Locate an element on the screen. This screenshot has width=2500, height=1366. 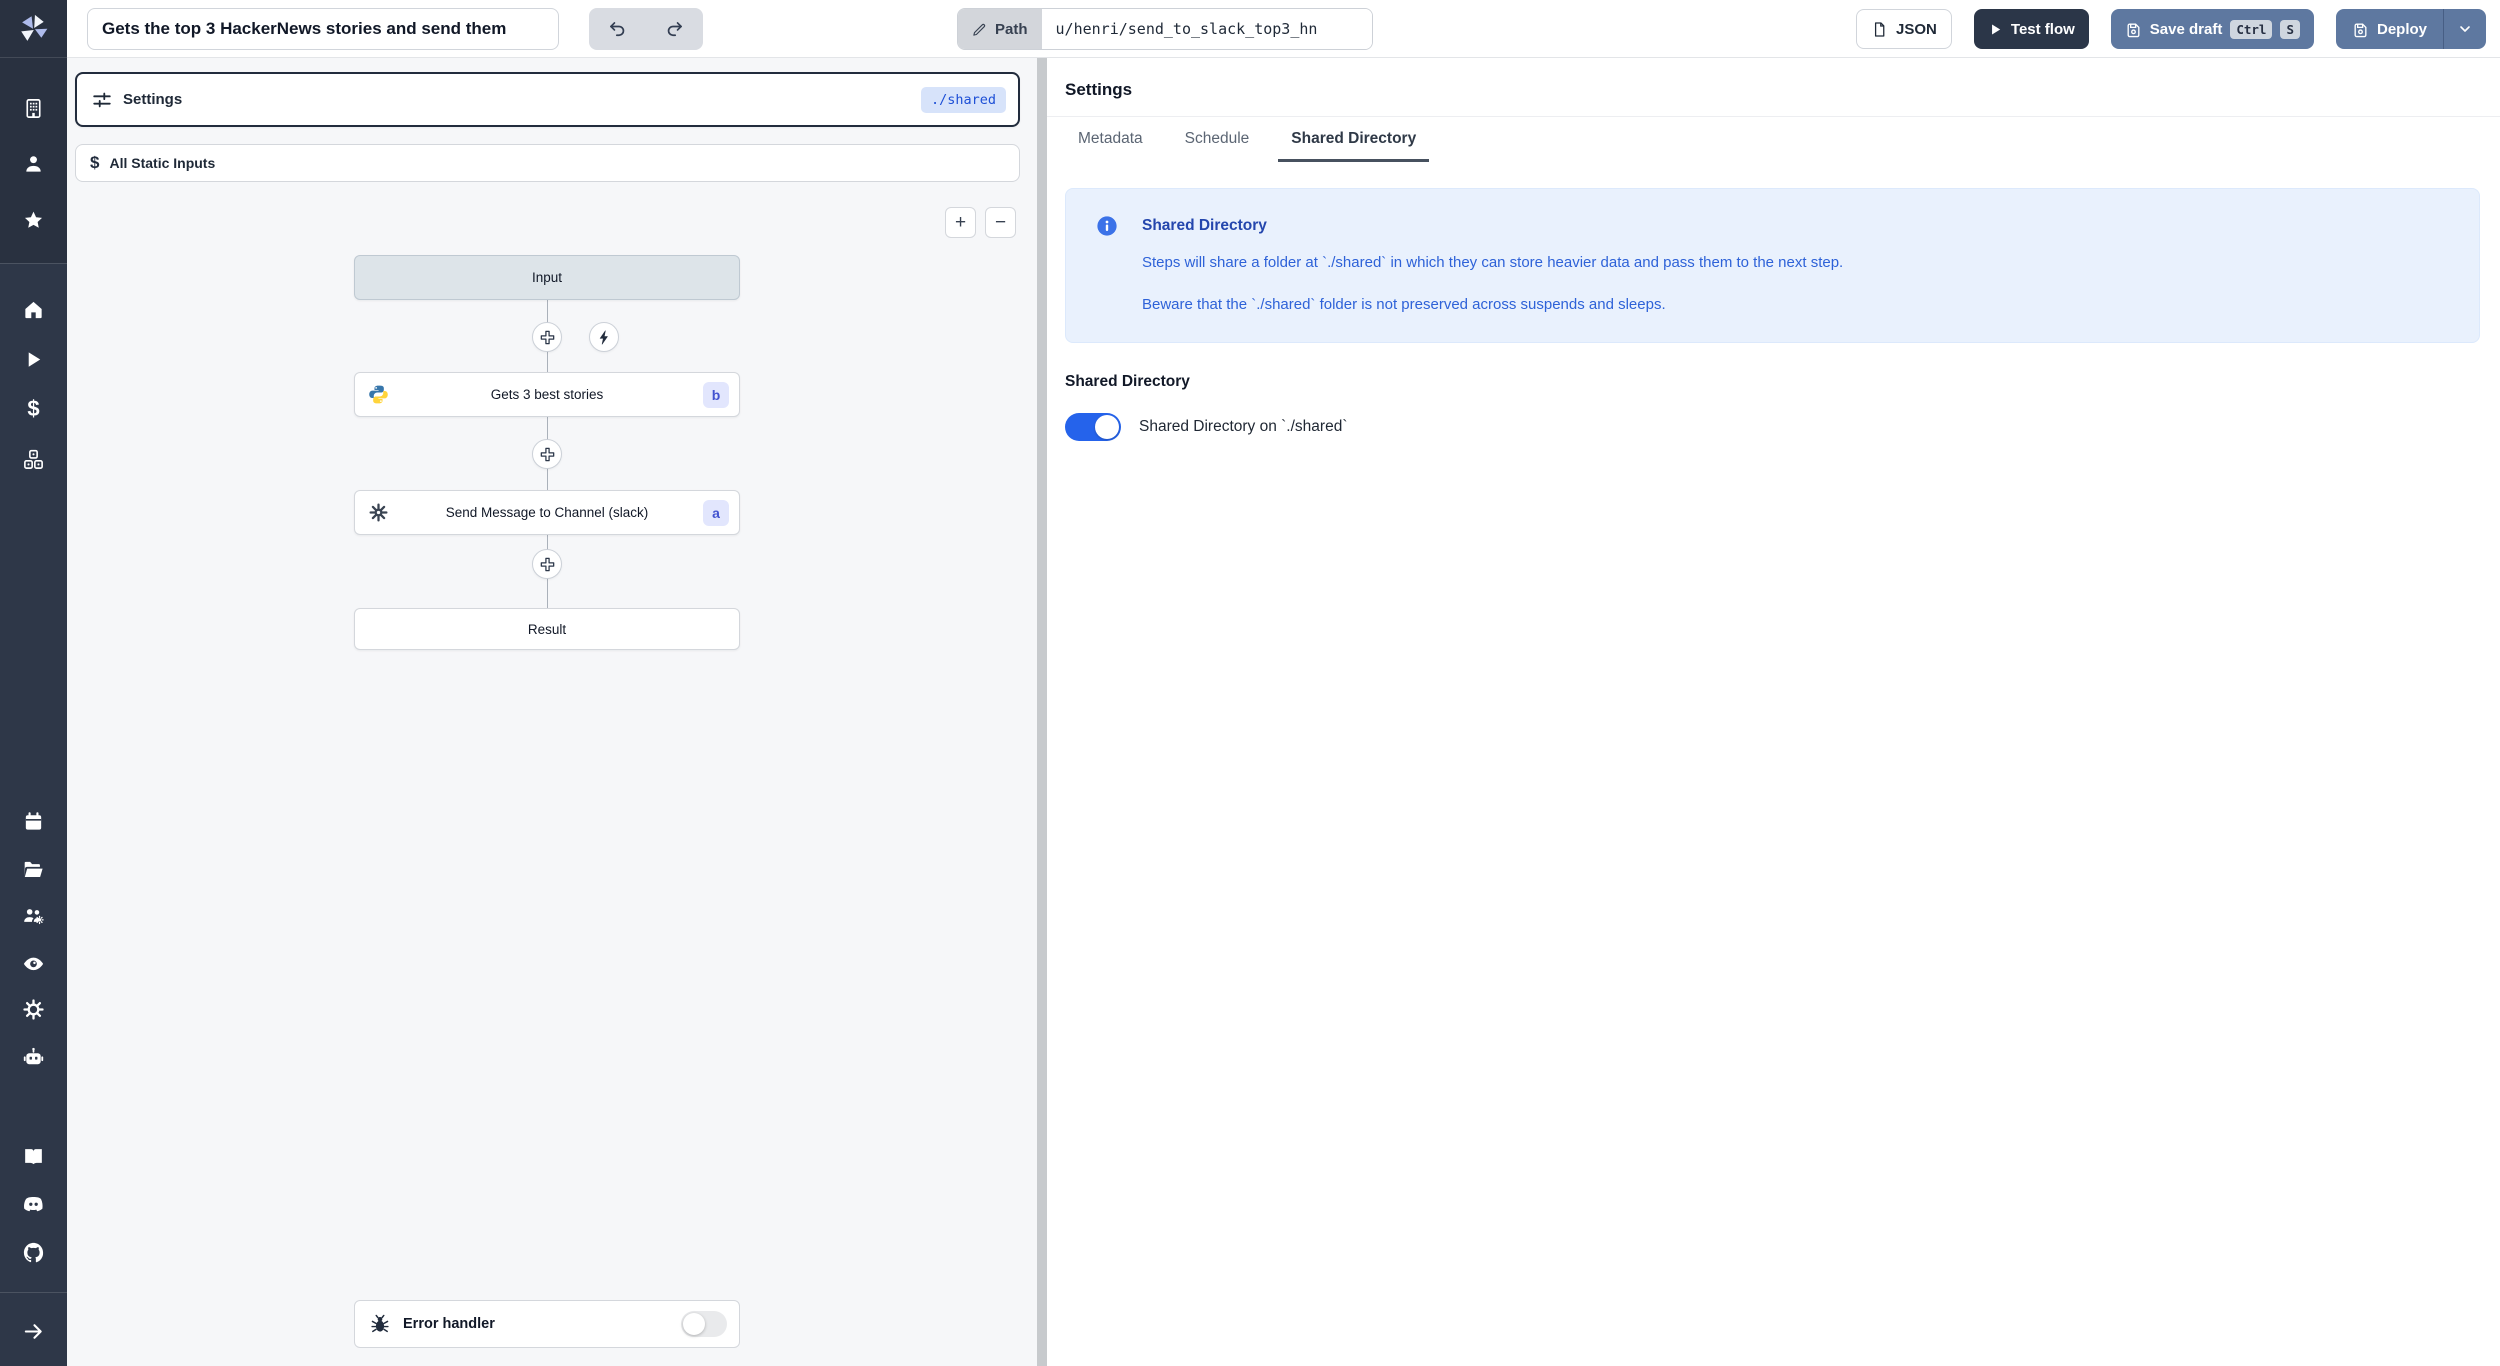
flow-title-input is located at coordinates (323, 29).